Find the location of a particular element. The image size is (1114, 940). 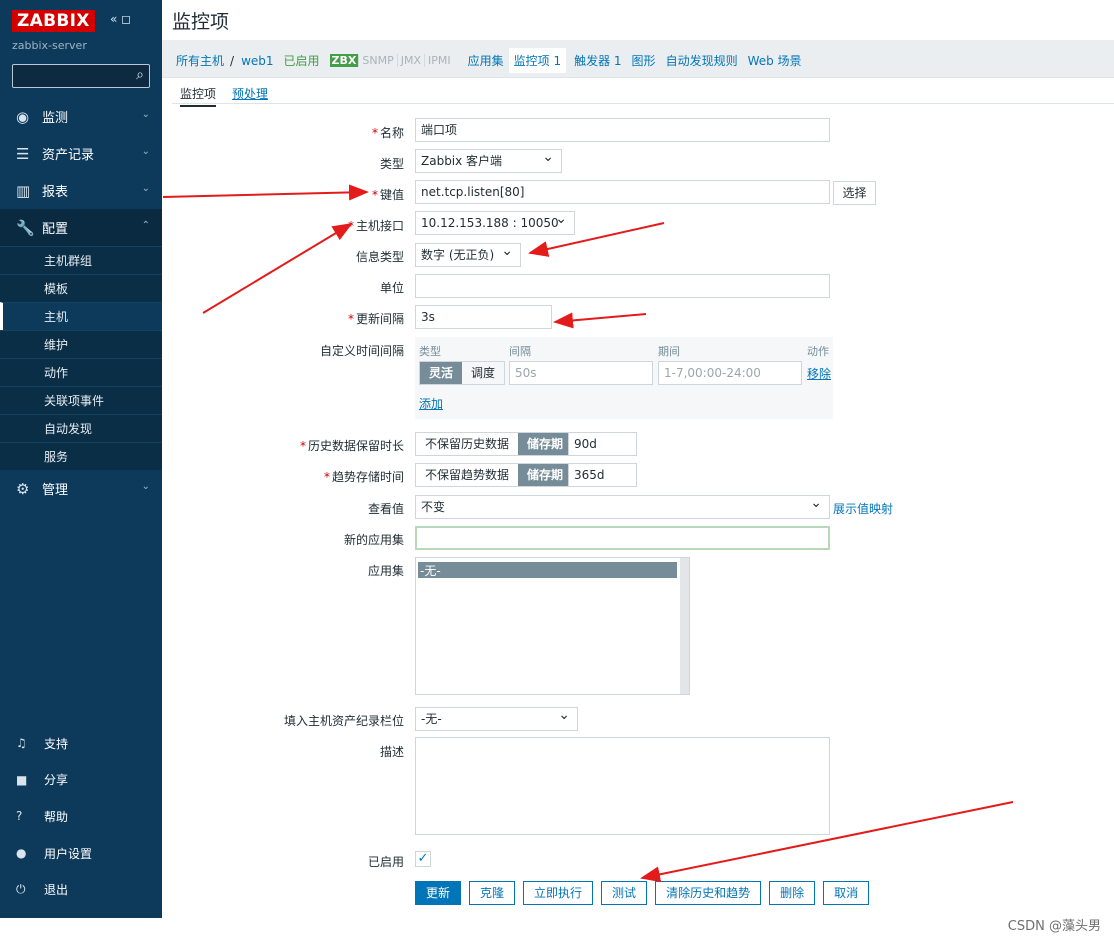

history-toggle: 不保留历史数据 储存期 is located at coordinates (494, 444).